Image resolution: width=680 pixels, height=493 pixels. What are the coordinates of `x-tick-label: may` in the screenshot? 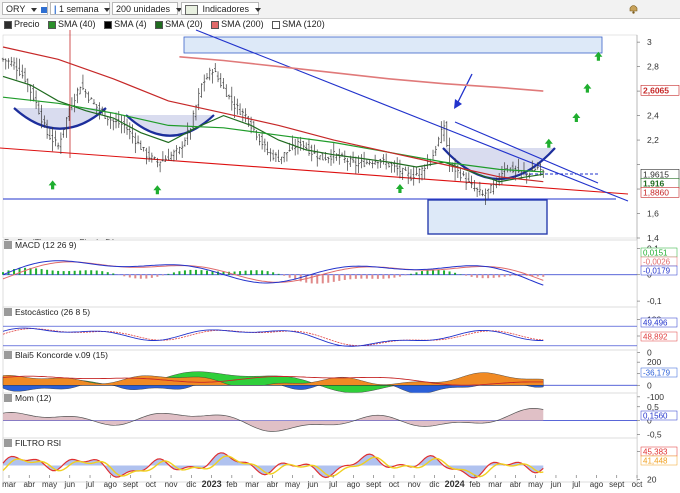 It's located at (49, 484).